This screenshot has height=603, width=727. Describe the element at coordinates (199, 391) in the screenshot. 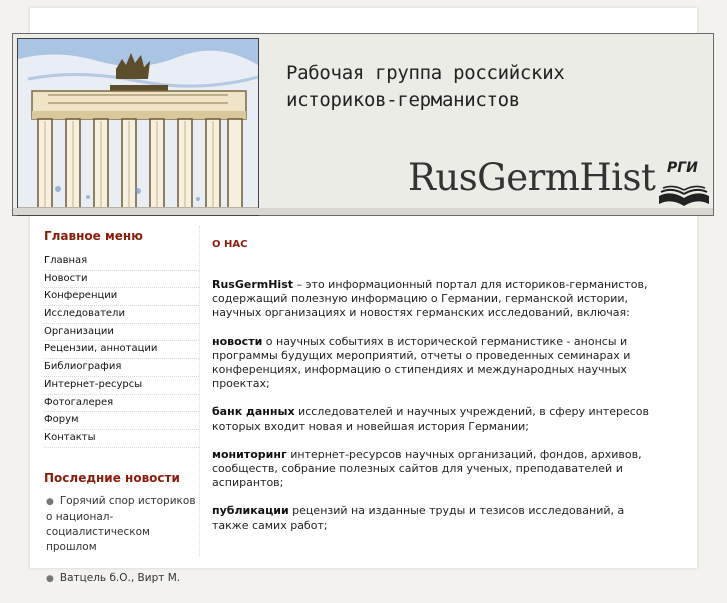

I see `column-divider` at that location.